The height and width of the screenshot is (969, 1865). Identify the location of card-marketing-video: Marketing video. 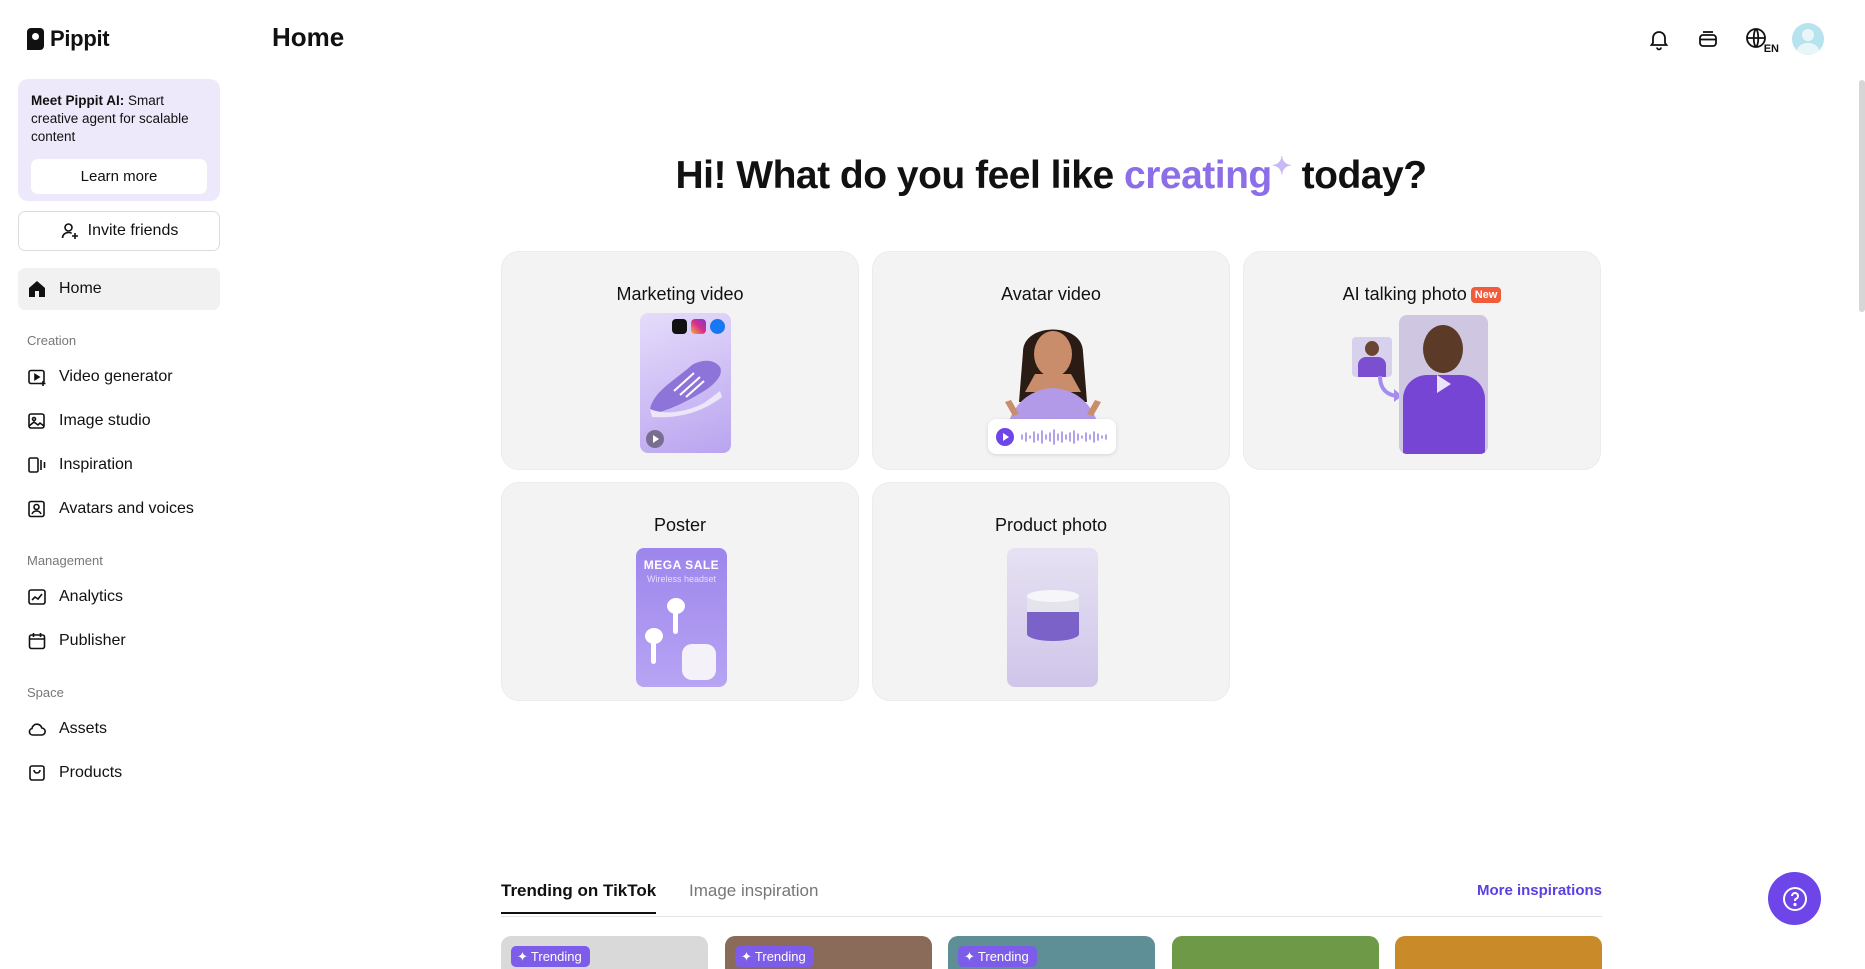
(680, 360).